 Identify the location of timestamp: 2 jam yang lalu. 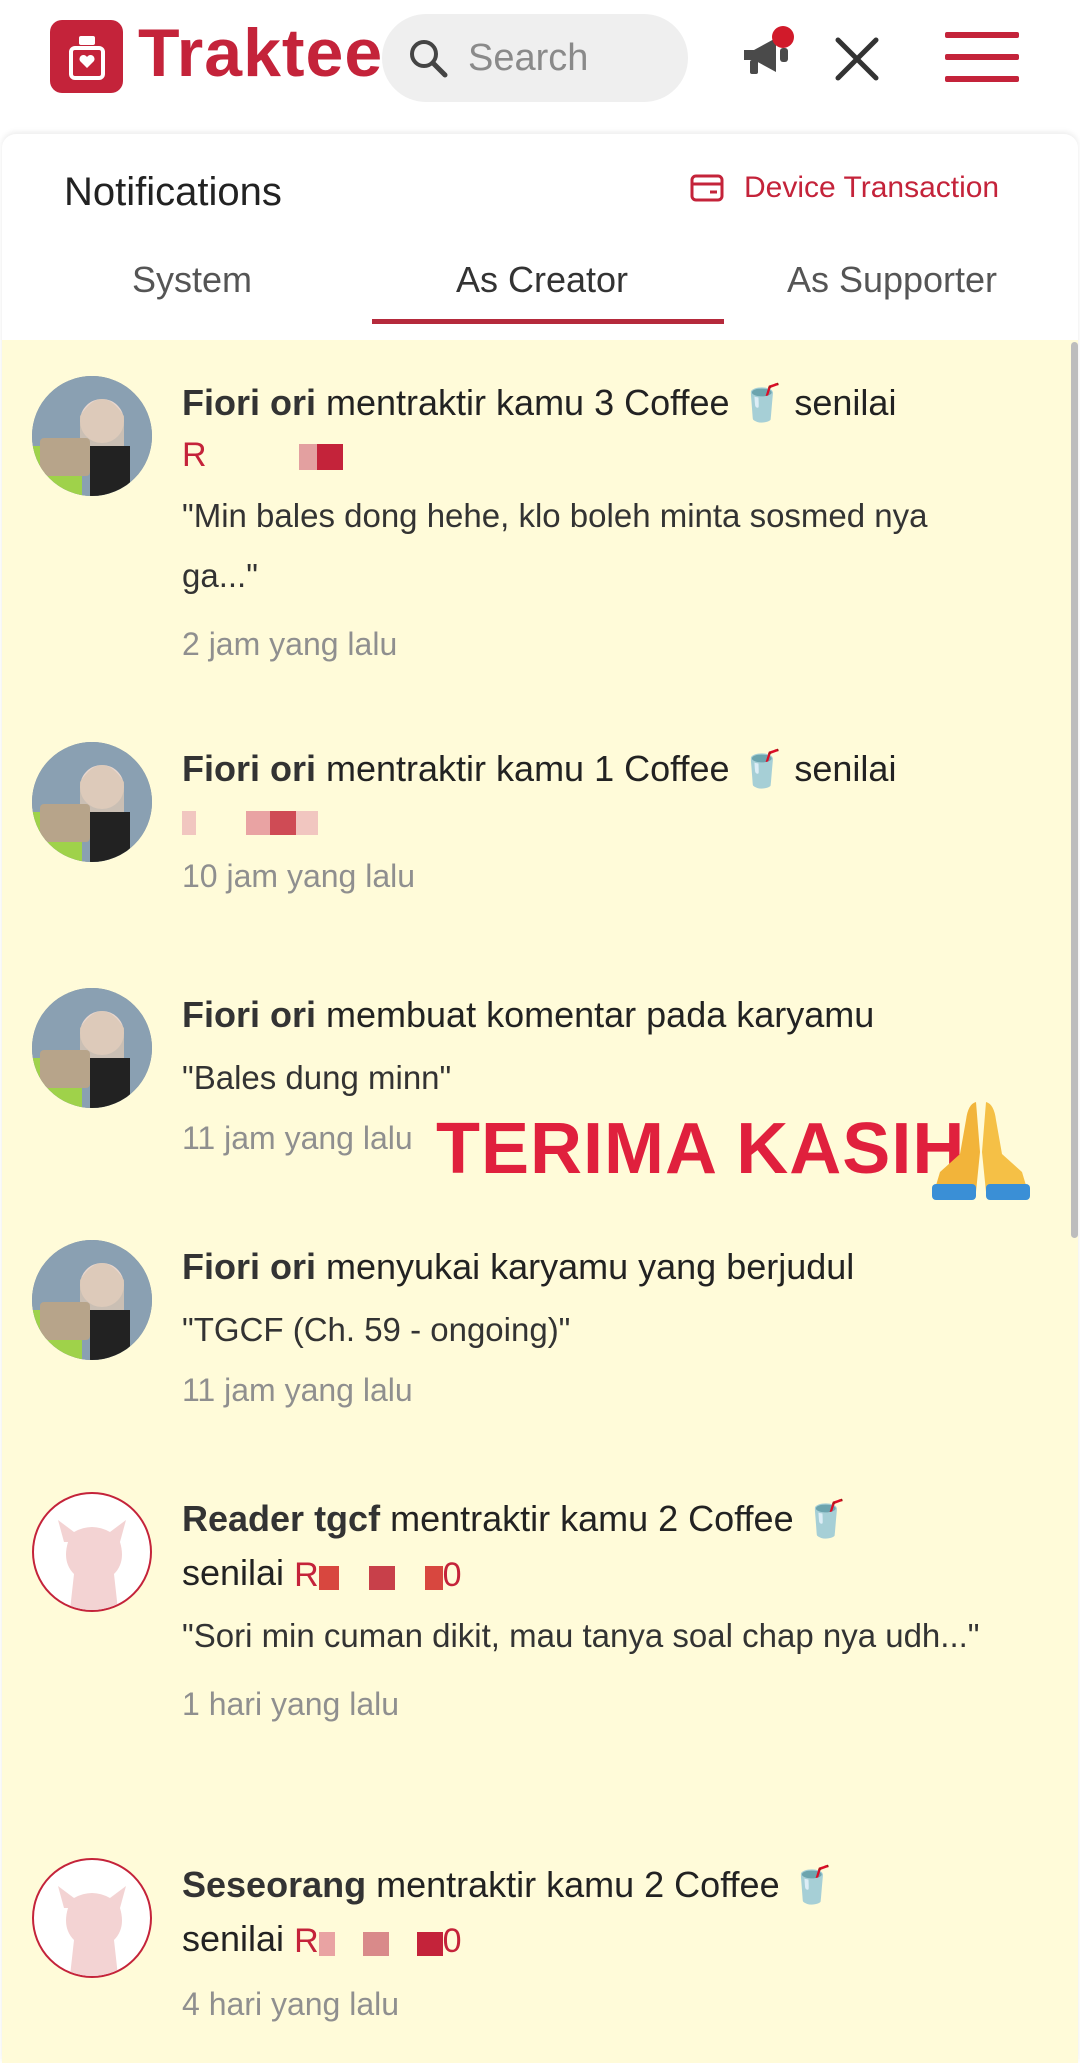
(290, 644).